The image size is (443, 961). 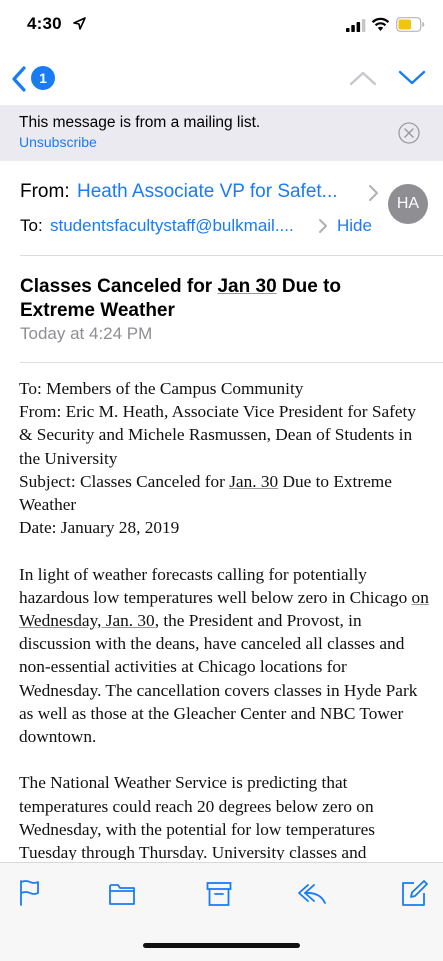 I want to click on folder-icon, so click(x=122, y=894).